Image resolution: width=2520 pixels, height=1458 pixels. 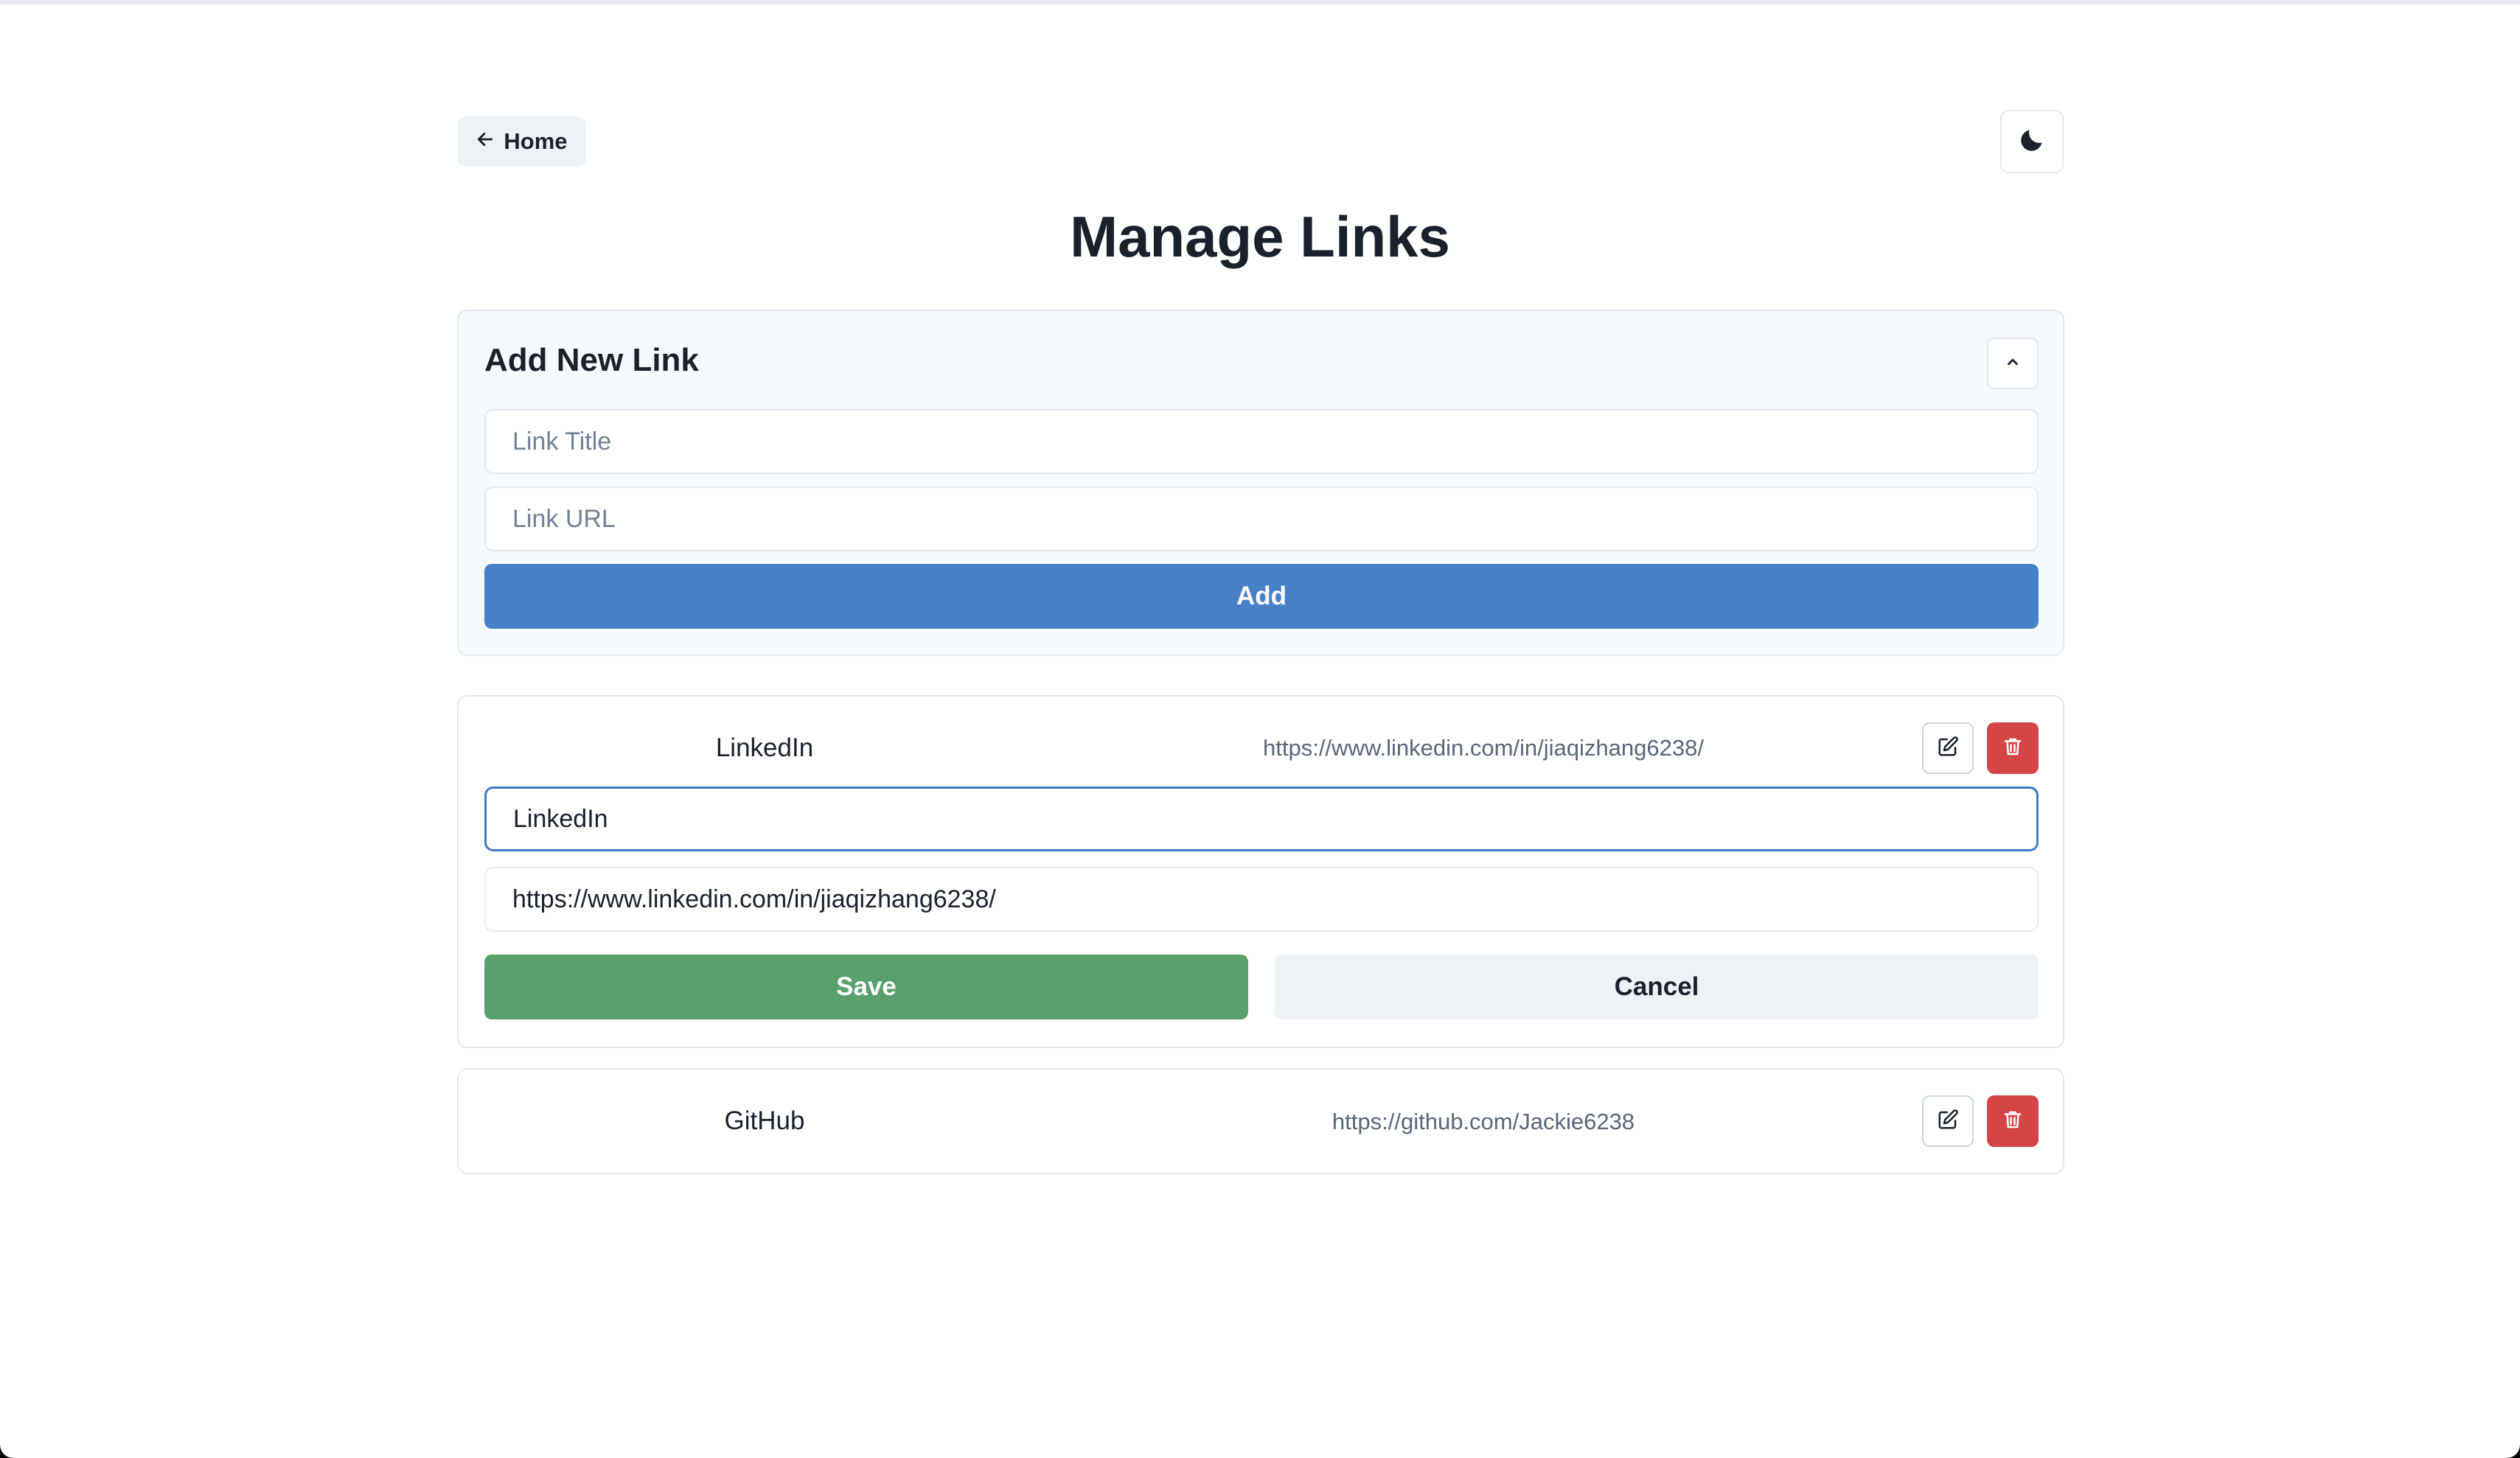 I want to click on home-button: Home, so click(x=521, y=141).